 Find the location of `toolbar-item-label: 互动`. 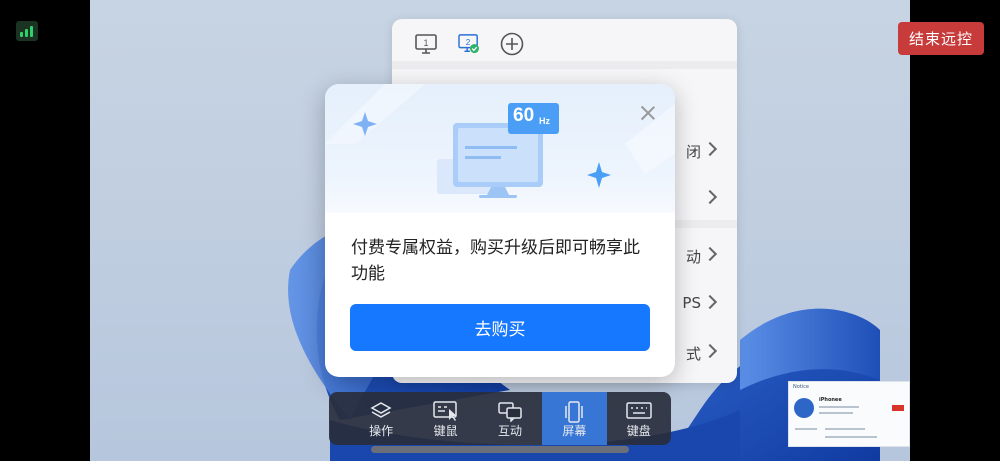

toolbar-item-label: 互动 is located at coordinates (509, 431).